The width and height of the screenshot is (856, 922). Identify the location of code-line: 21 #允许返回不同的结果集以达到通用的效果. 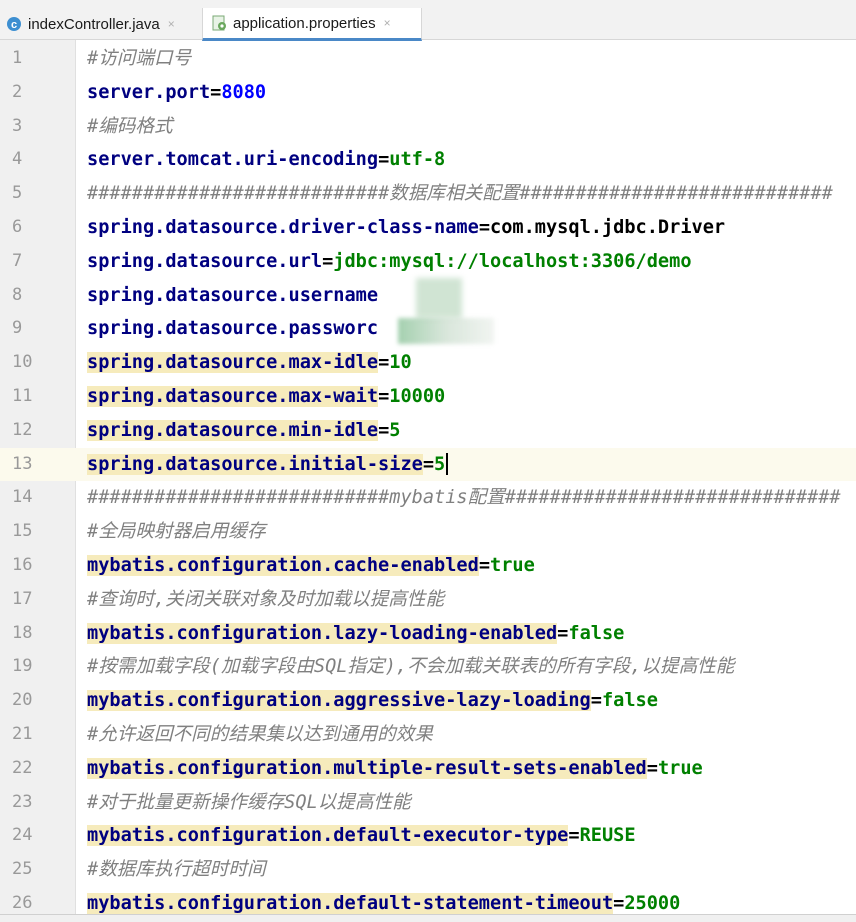
(428, 735).